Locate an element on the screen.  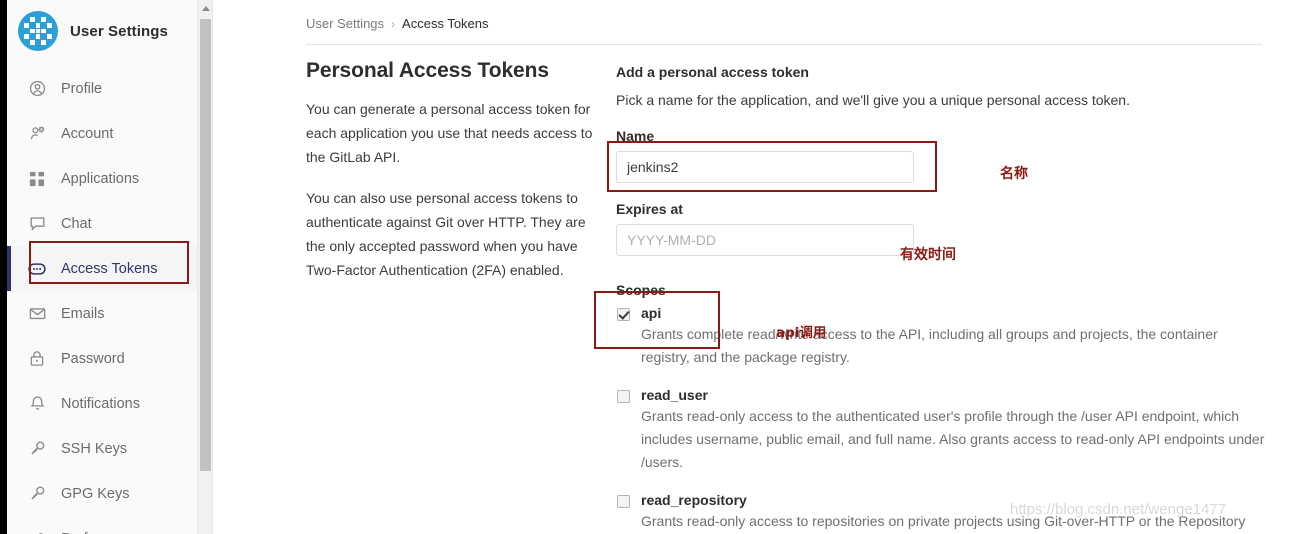
sidebar-item-profile: Profile is located at coordinates (109, 88).